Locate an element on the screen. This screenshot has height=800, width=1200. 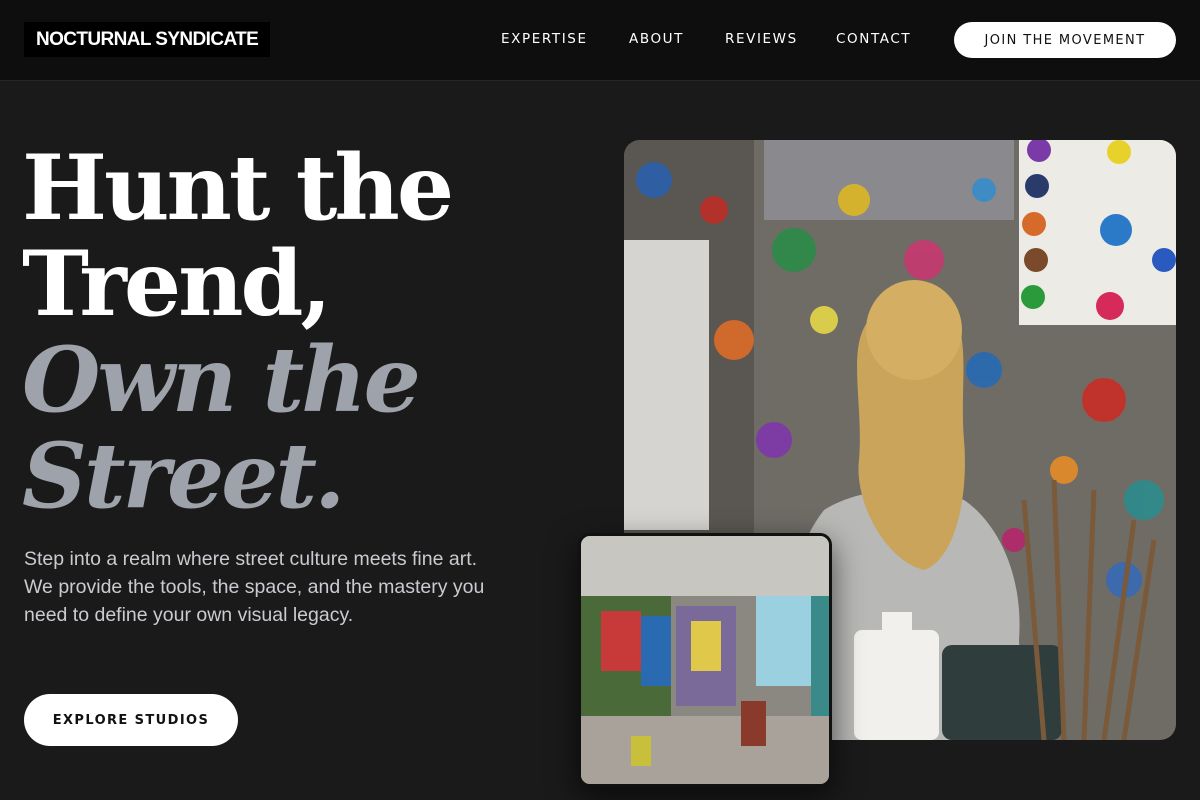
headline-line-4: Street. is located at coordinates (183, 476).